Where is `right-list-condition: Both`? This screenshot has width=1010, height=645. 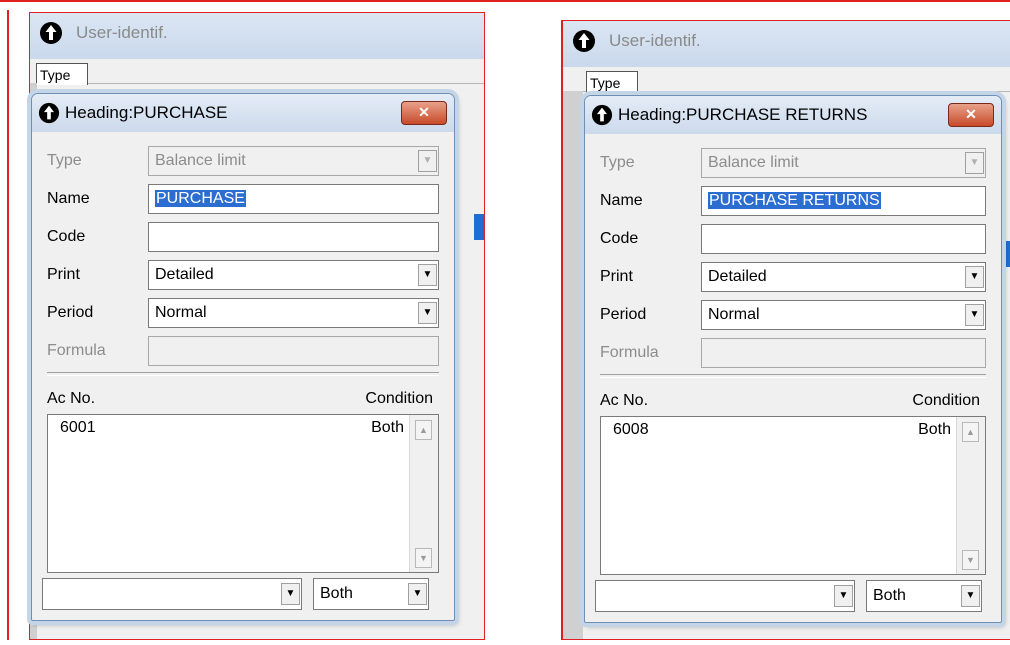 right-list-condition: Both is located at coordinates (934, 429).